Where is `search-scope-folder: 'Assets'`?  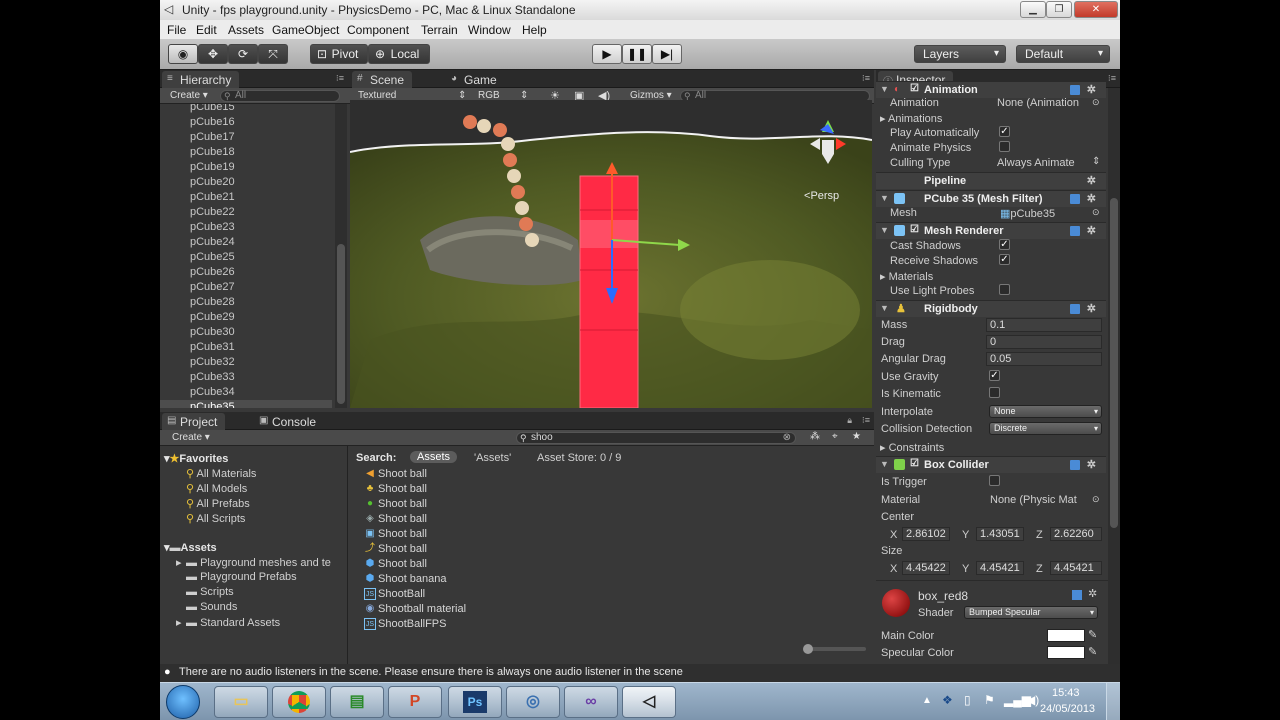 search-scope-folder: 'Assets' is located at coordinates (492, 458).